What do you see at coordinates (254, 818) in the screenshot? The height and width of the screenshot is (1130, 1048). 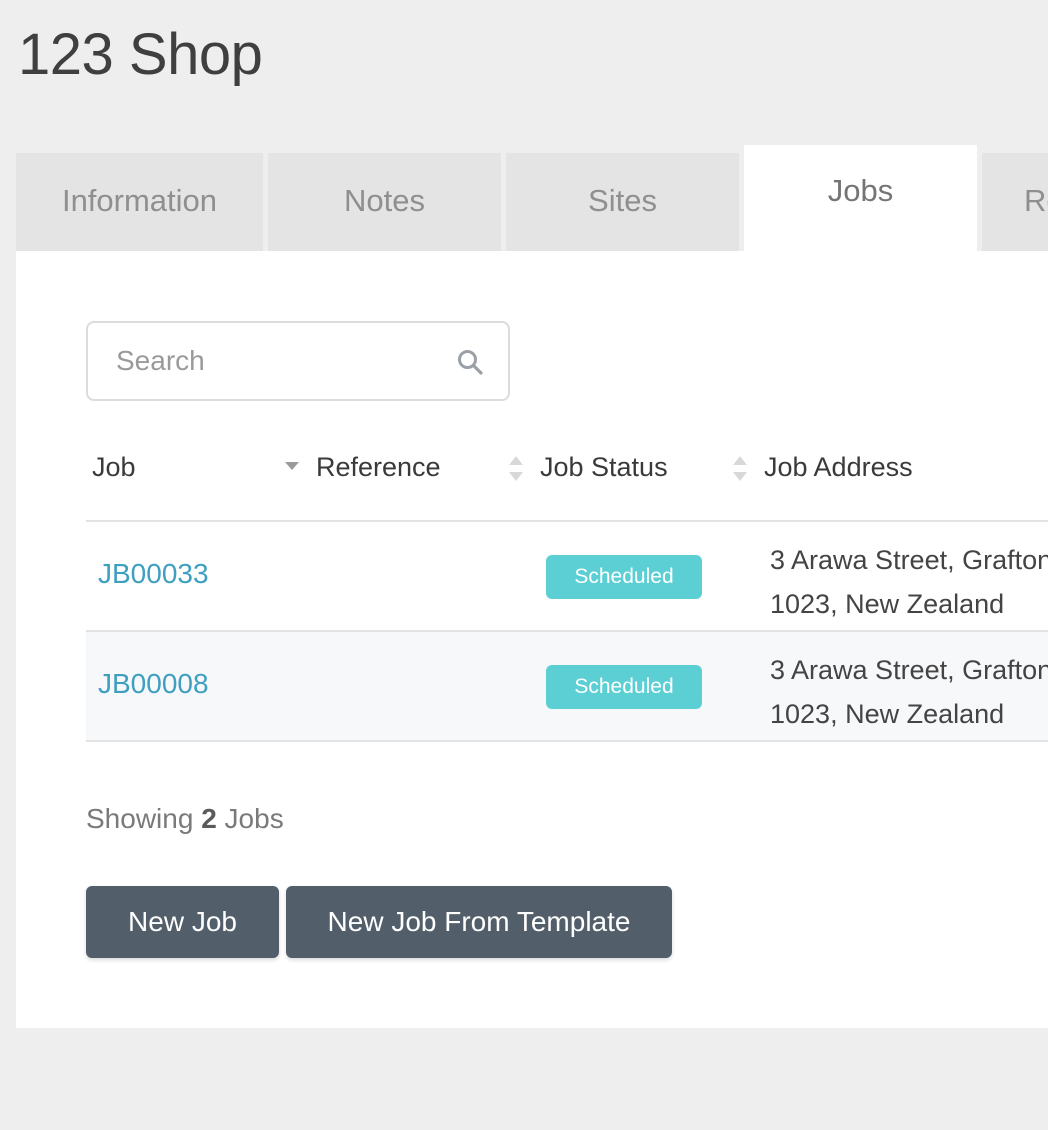 I see `showing-suffix: Jobs` at bounding box center [254, 818].